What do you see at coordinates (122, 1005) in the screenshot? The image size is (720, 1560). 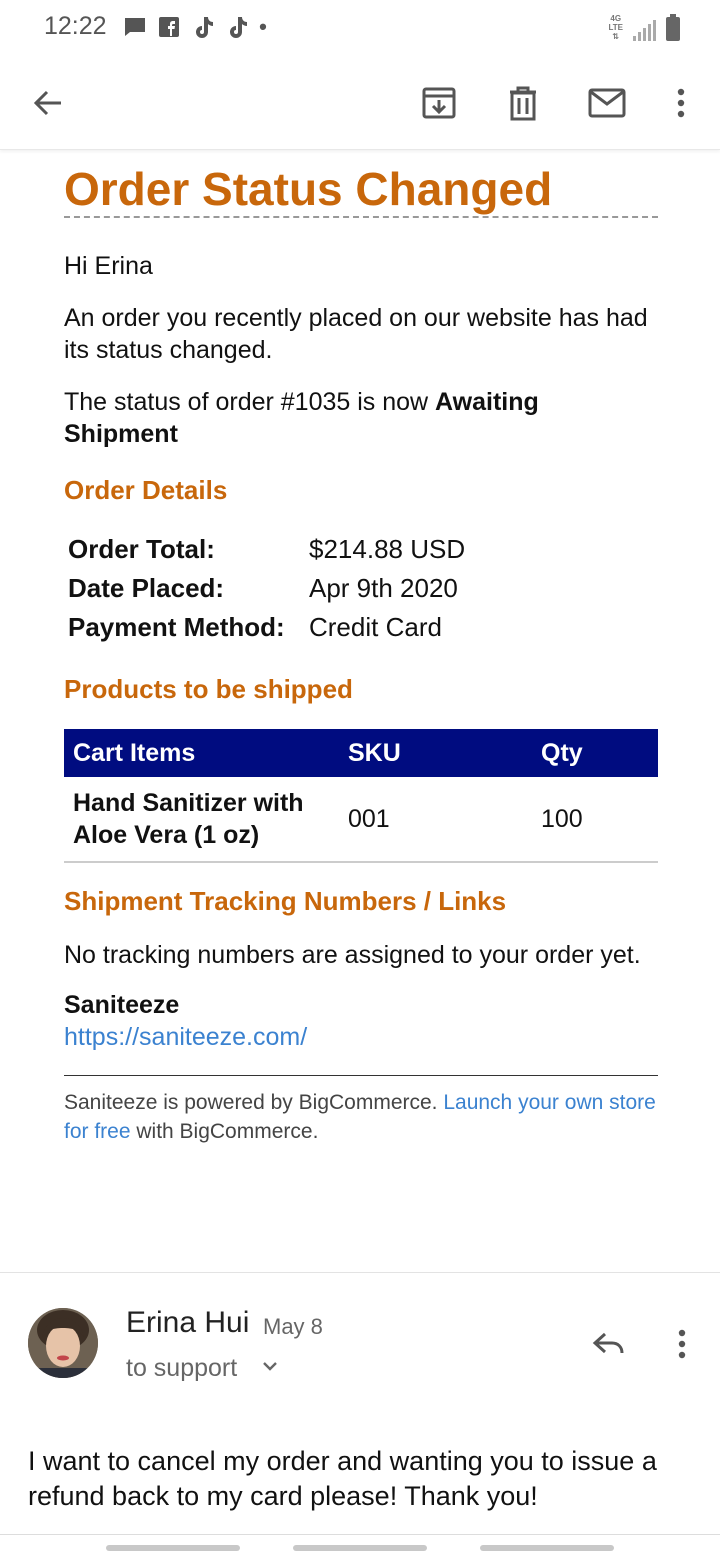 I see `store-name: Saniteeze` at bounding box center [122, 1005].